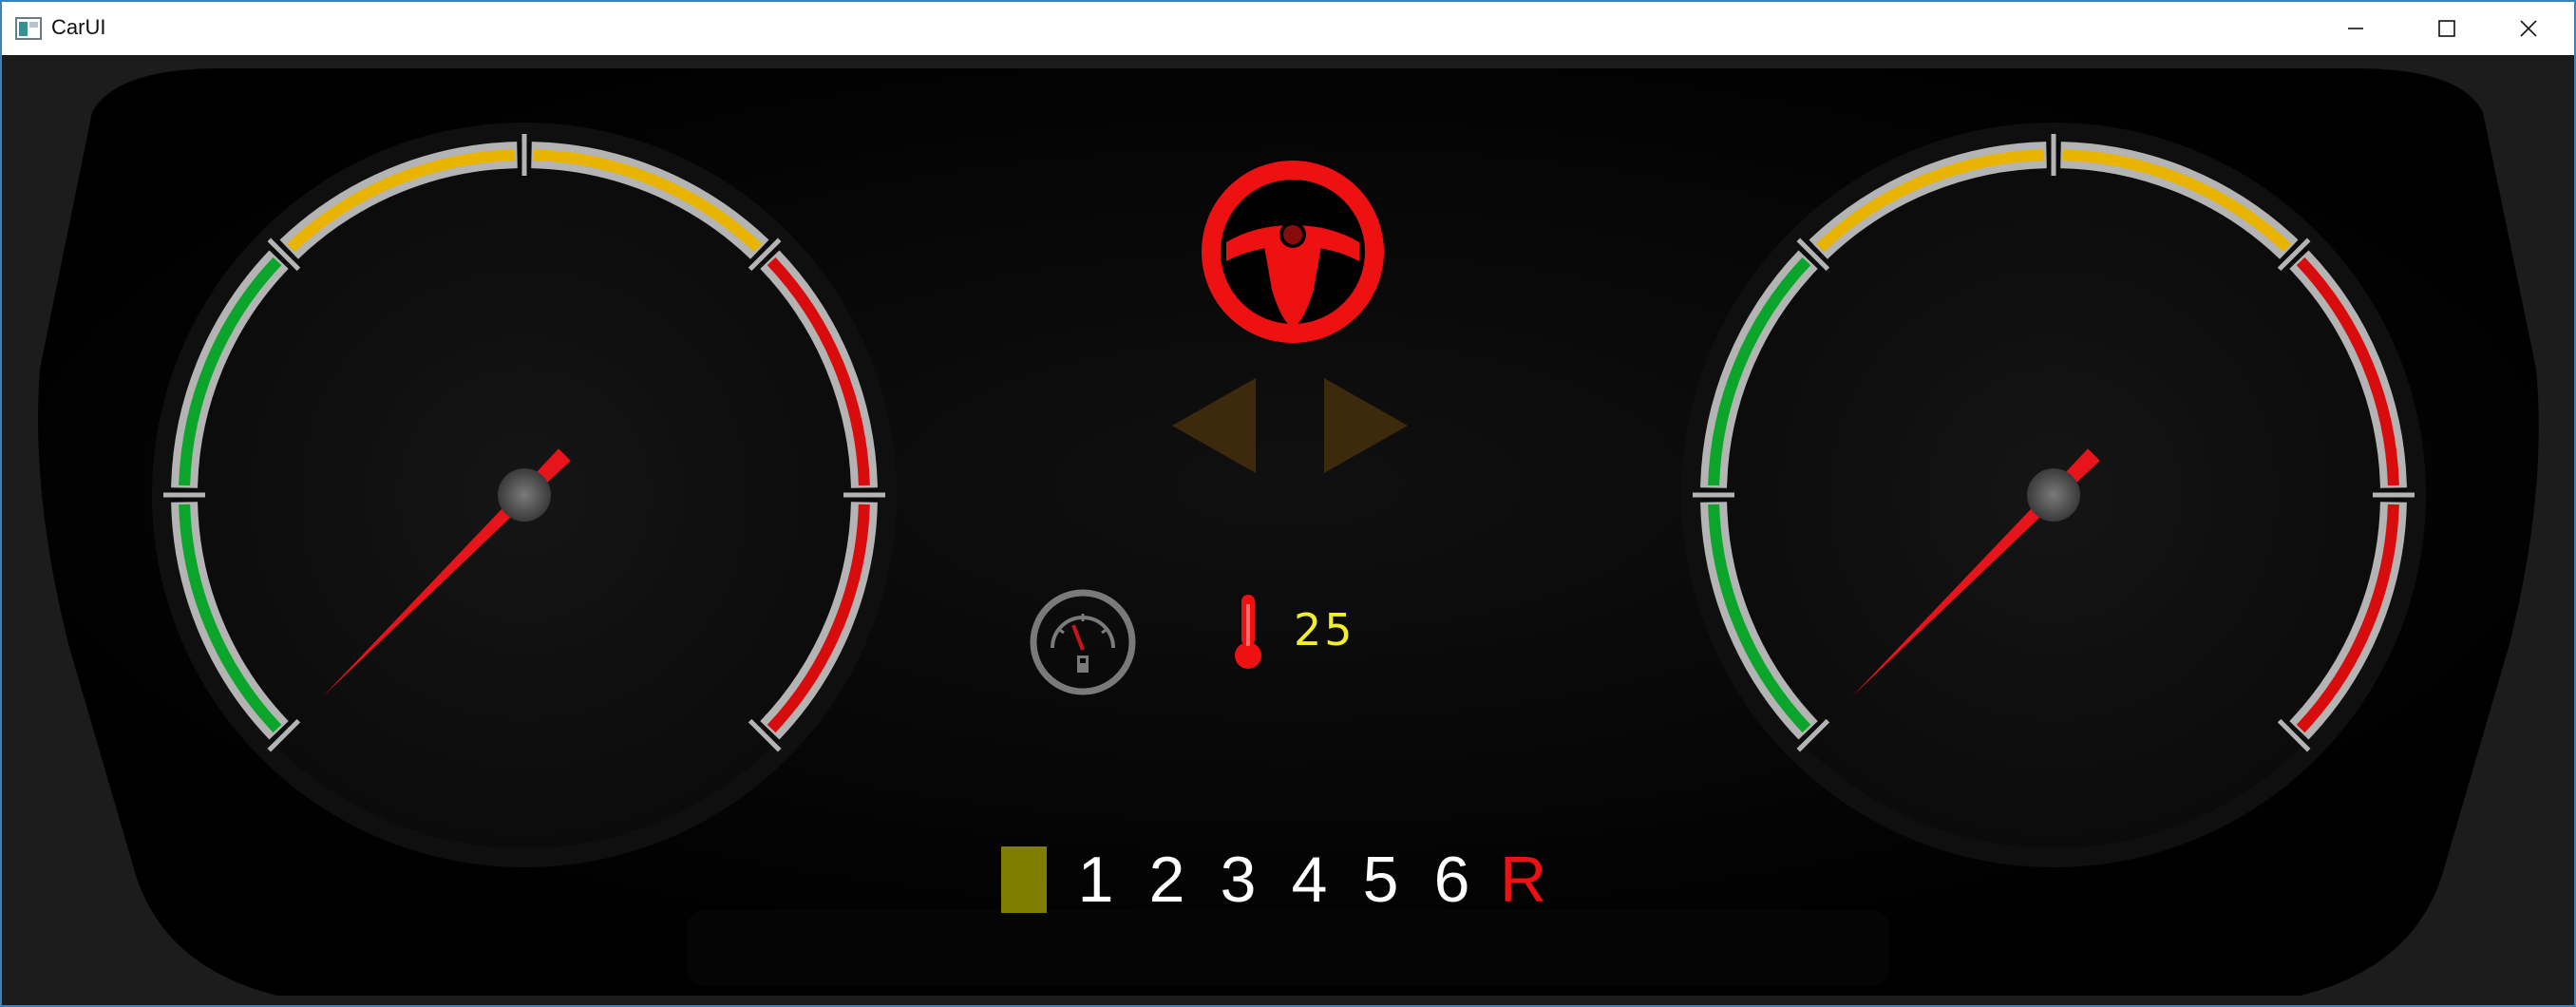  Describe the element at coordinates (1238, 880) in the screenshot. I see `gear-3: 3` at that location.